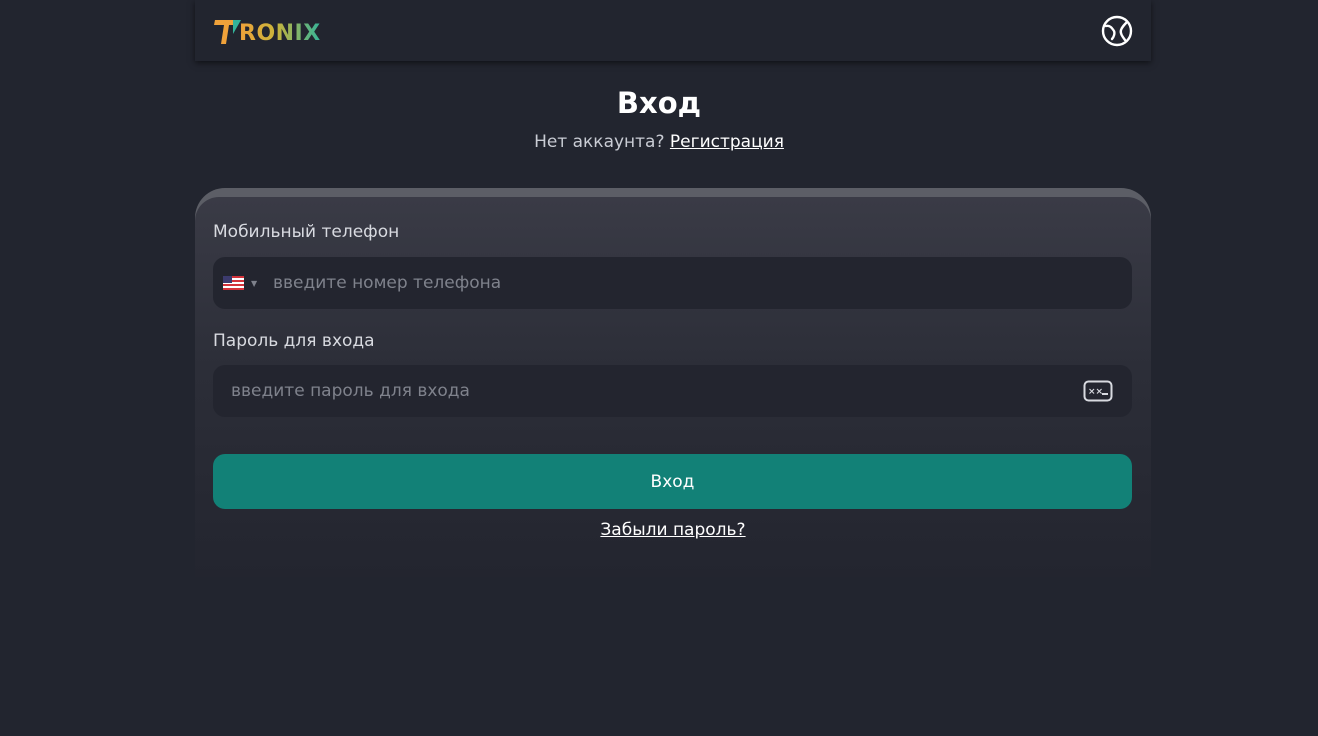 This screenshot has height=736, width=1318. What do you see at coordinates (306, 232) in the screenshot?
I see `phone-label: Мобильный телефон` at bounding box center [306, 232].